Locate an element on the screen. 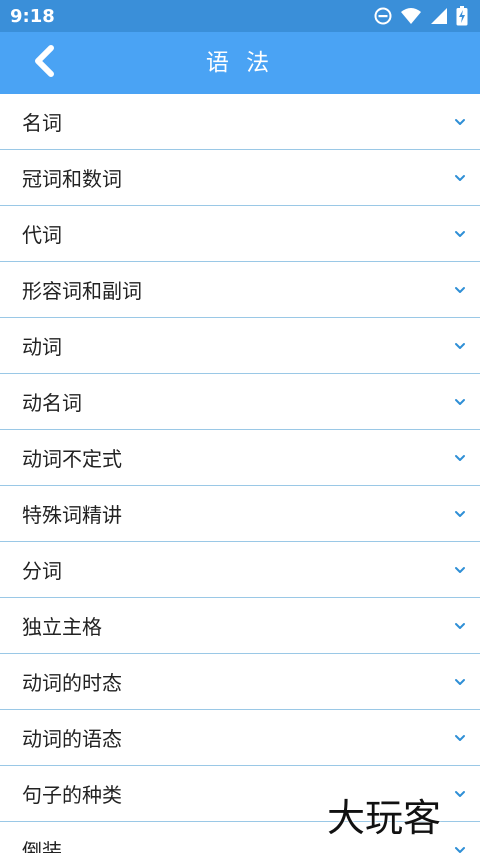 The height and width of the screenshot is (853, 480). list-item: 独立主格 is located at coordinates (240, 626).